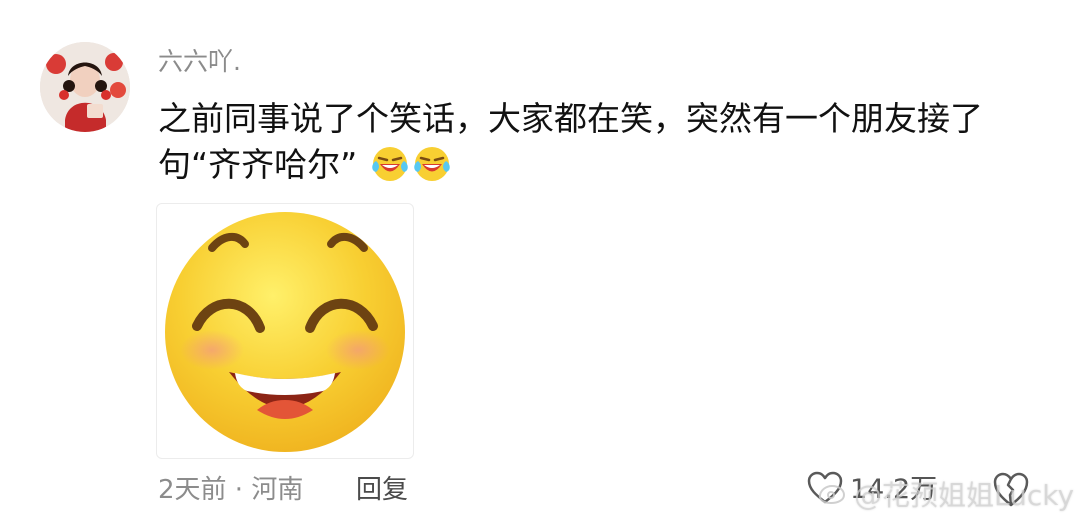  I want to click on username: 六六吖., so click(199, 62).